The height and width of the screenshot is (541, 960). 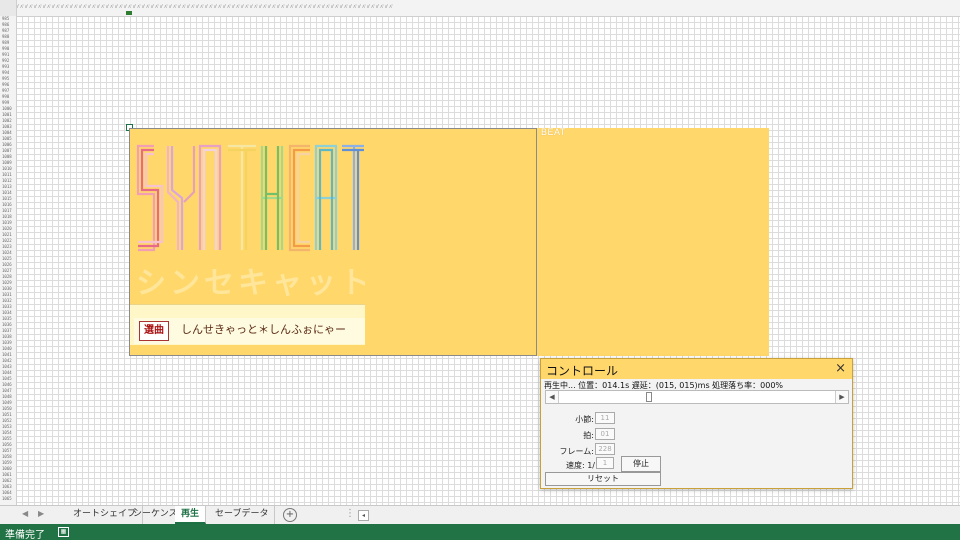 I want to click on macro-record-icon: ▦, so click(x=63, y=532).